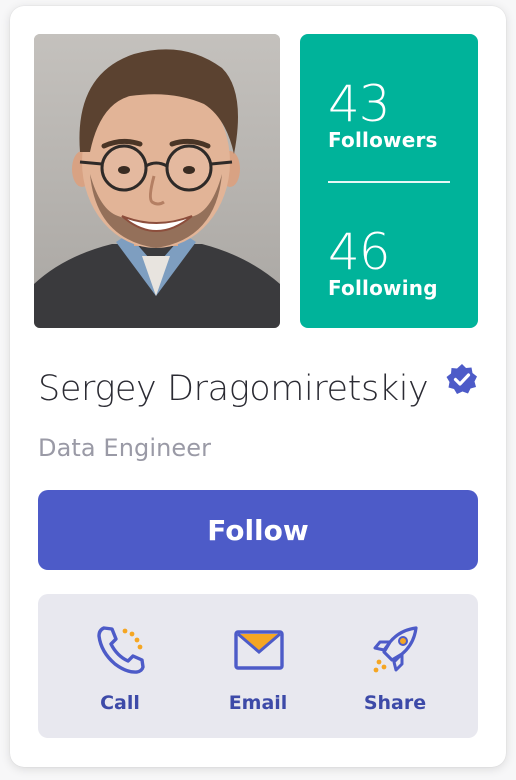  What do you see at coordinates (233, 389) in the screenshot?
I see `profile-name: Sergey Dragomiretskiy` at bounding box center [233, 389].